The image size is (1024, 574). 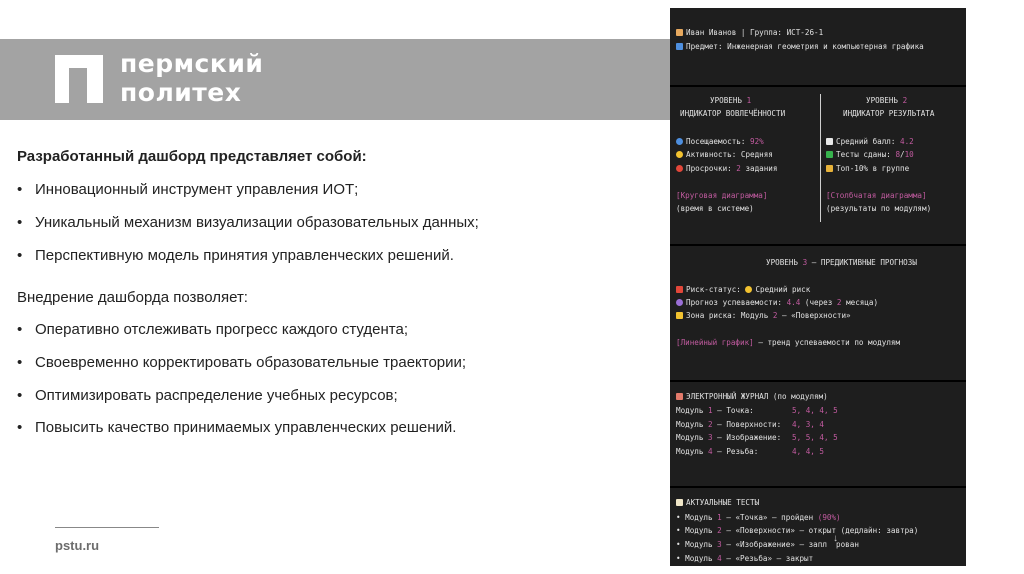 I want to click on overdue-unit: задания, so click(x=761, y=168).